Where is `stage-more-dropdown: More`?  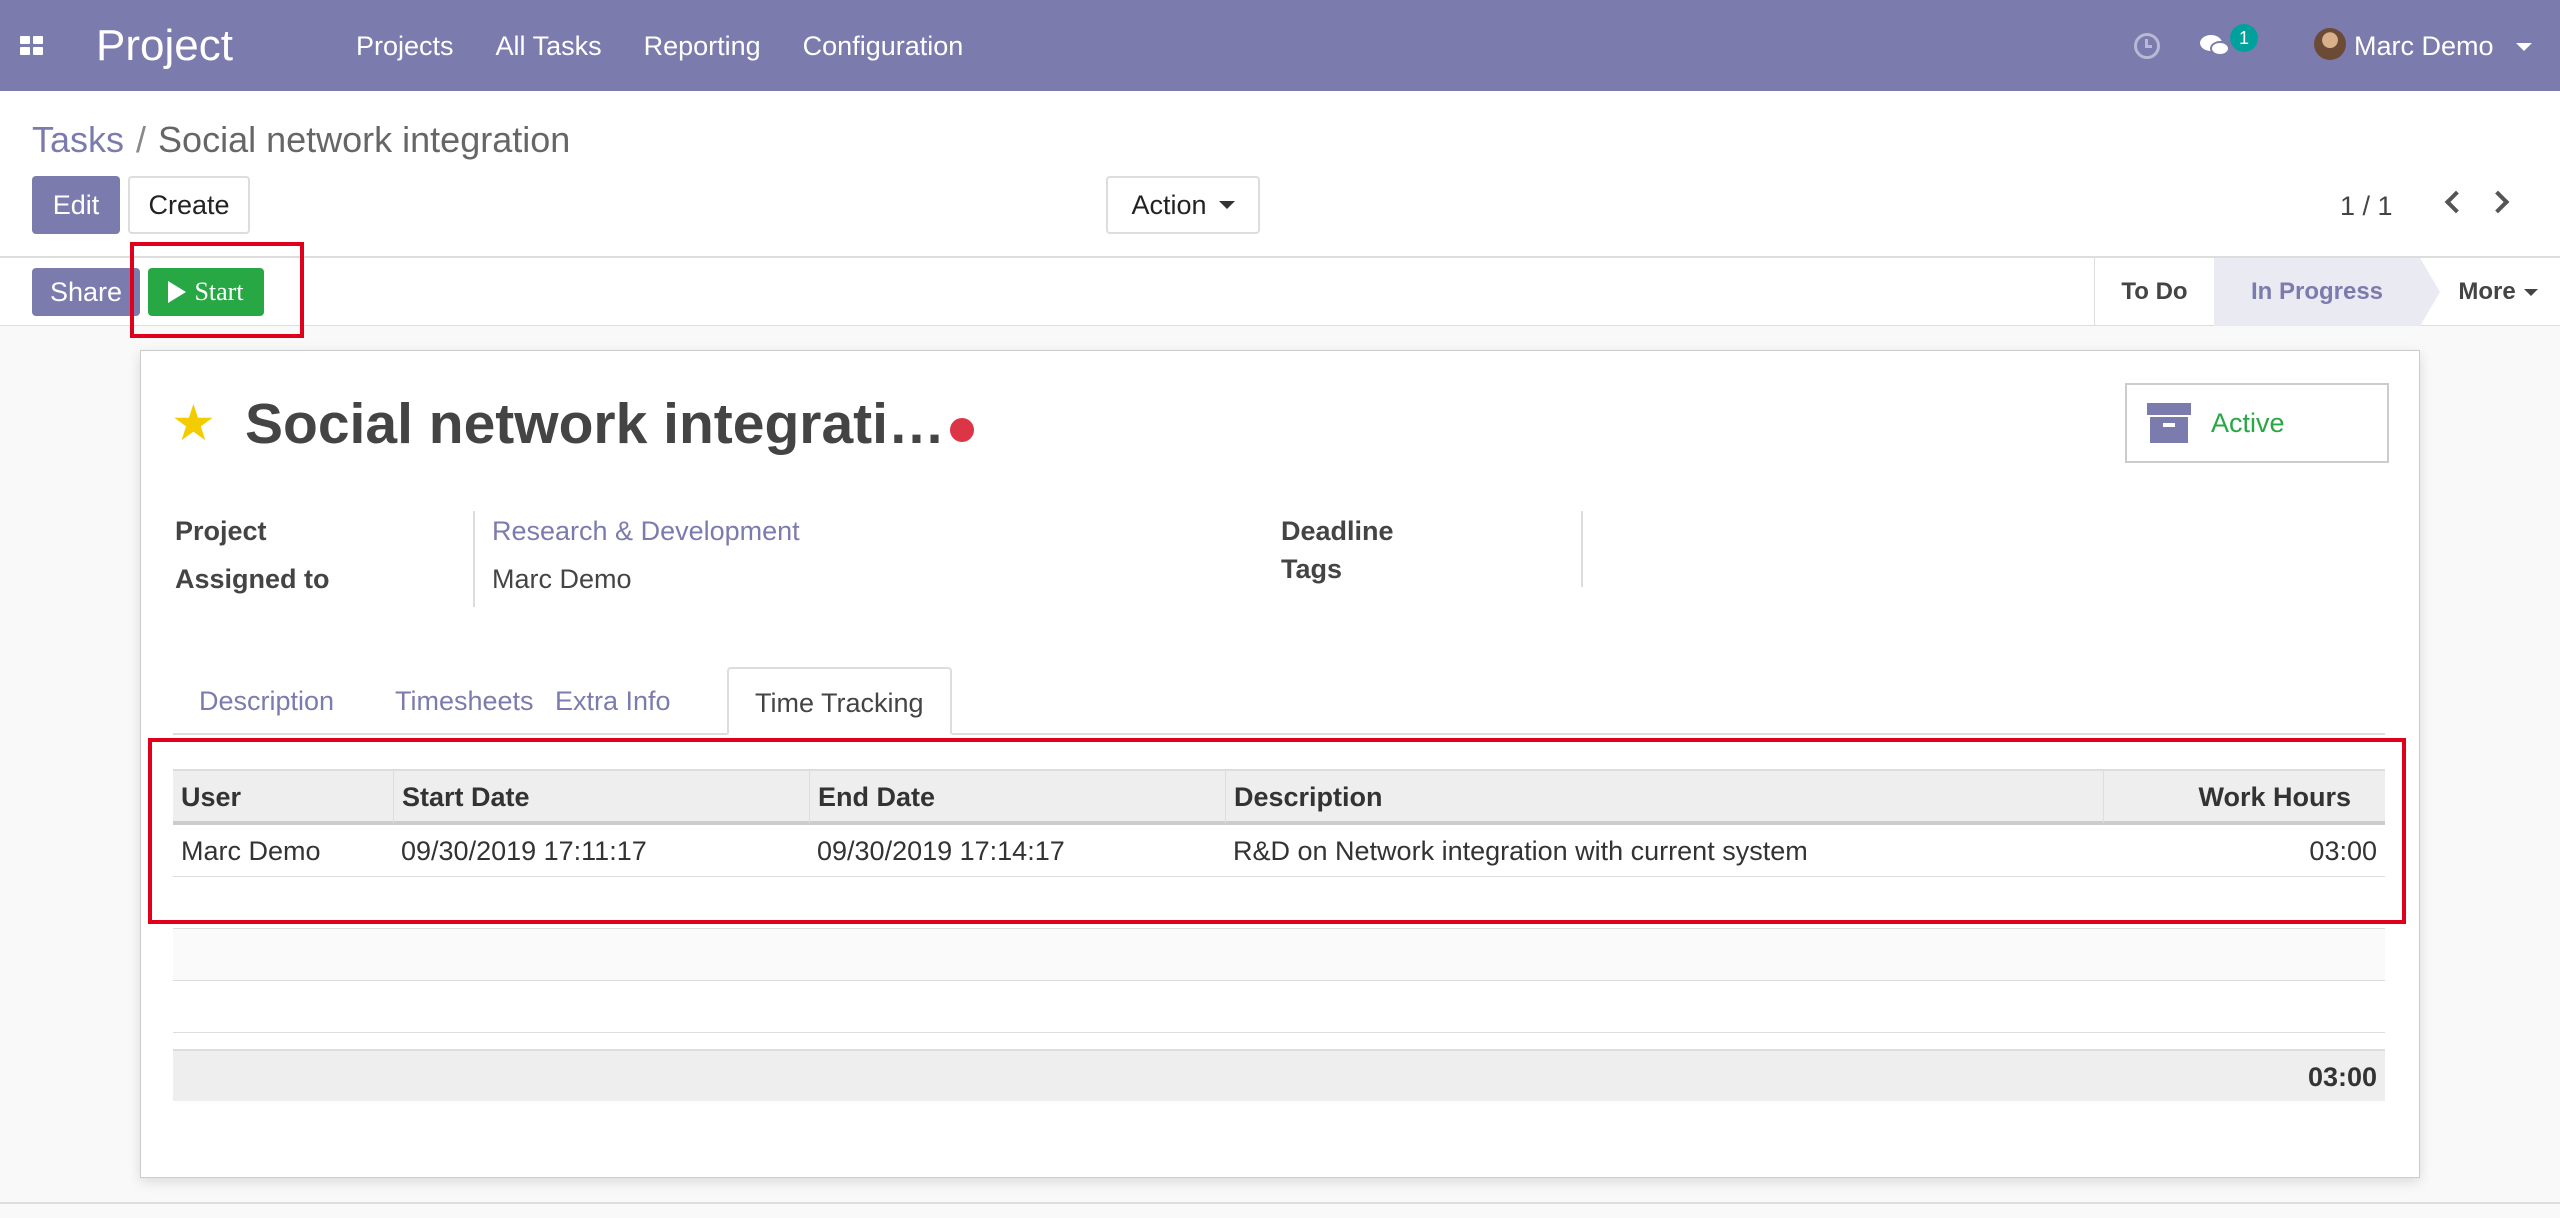 stage-more-dropdown: More is located at coordinates (2498, 292).